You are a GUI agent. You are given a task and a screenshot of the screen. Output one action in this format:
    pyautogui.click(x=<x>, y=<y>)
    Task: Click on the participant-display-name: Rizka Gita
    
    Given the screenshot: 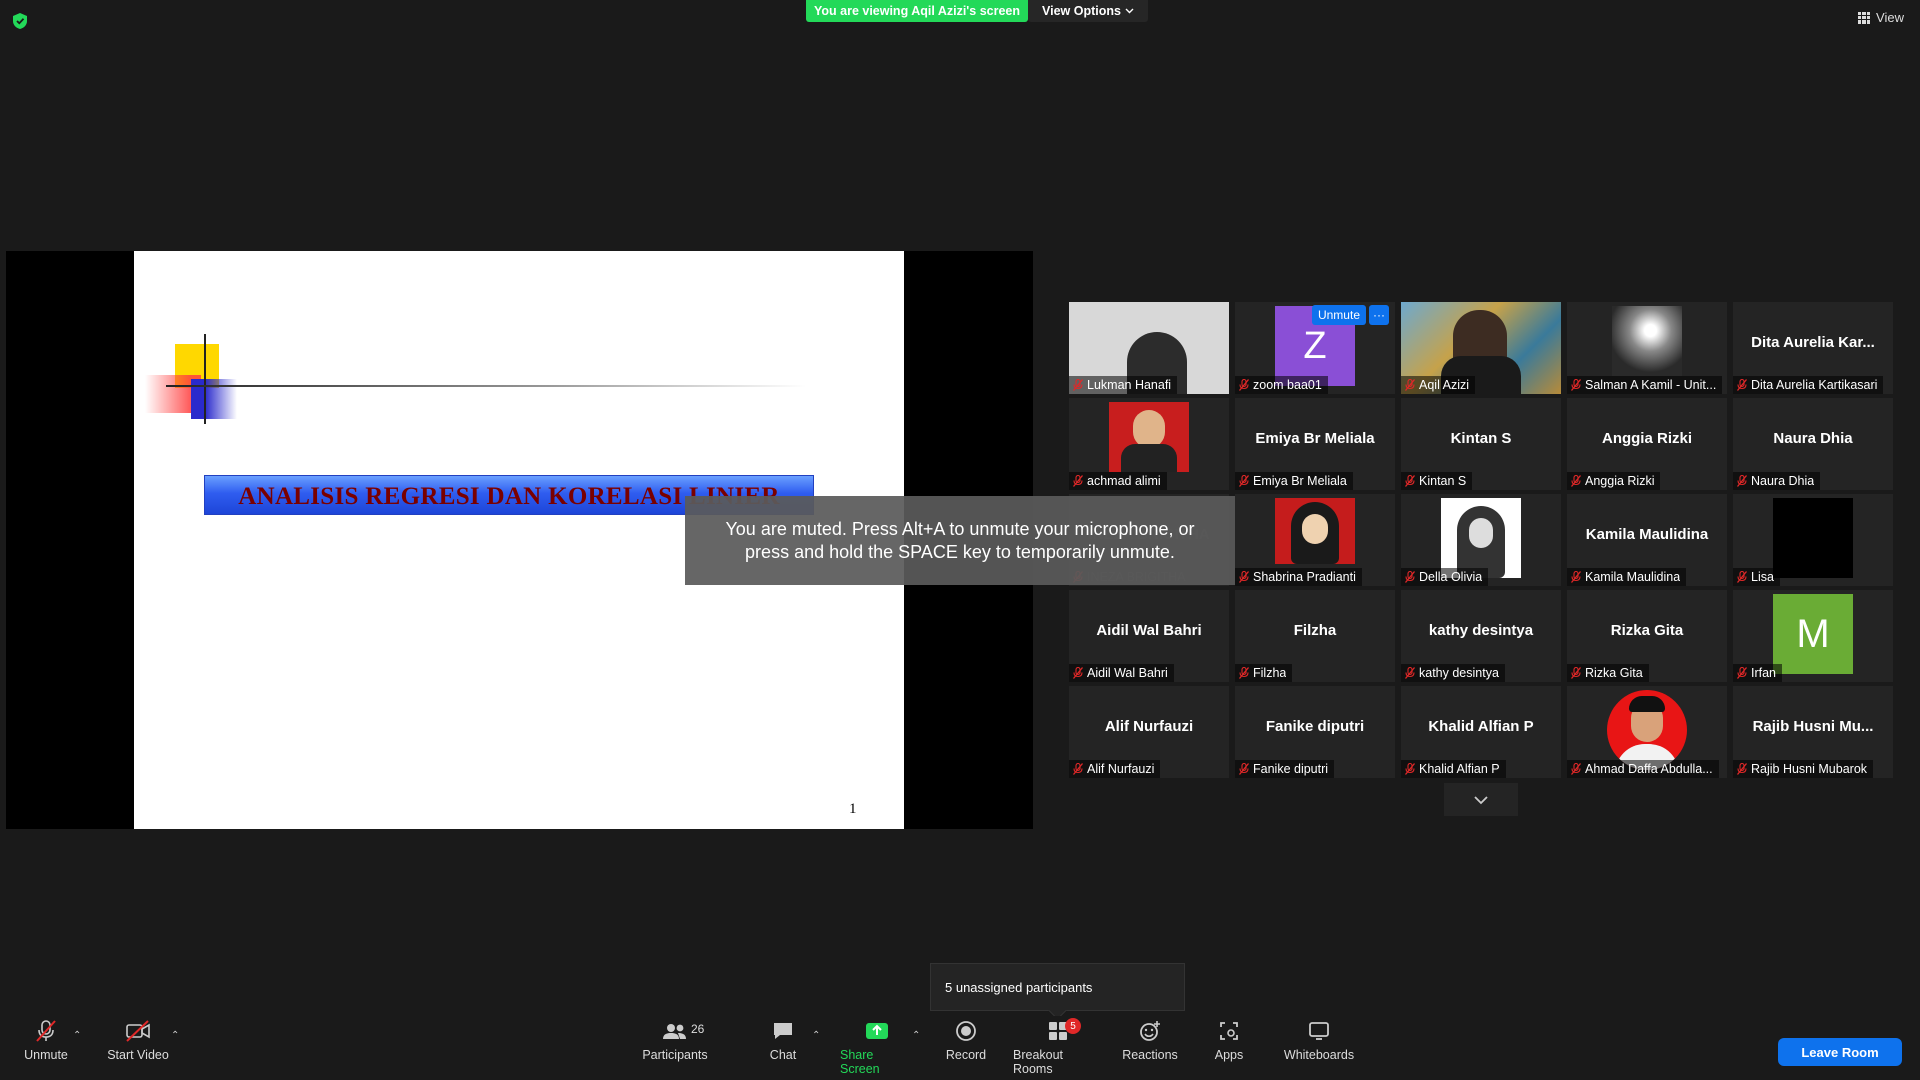 What is the action you would take?
    pyautogui.click(x=1647, y=630)
    